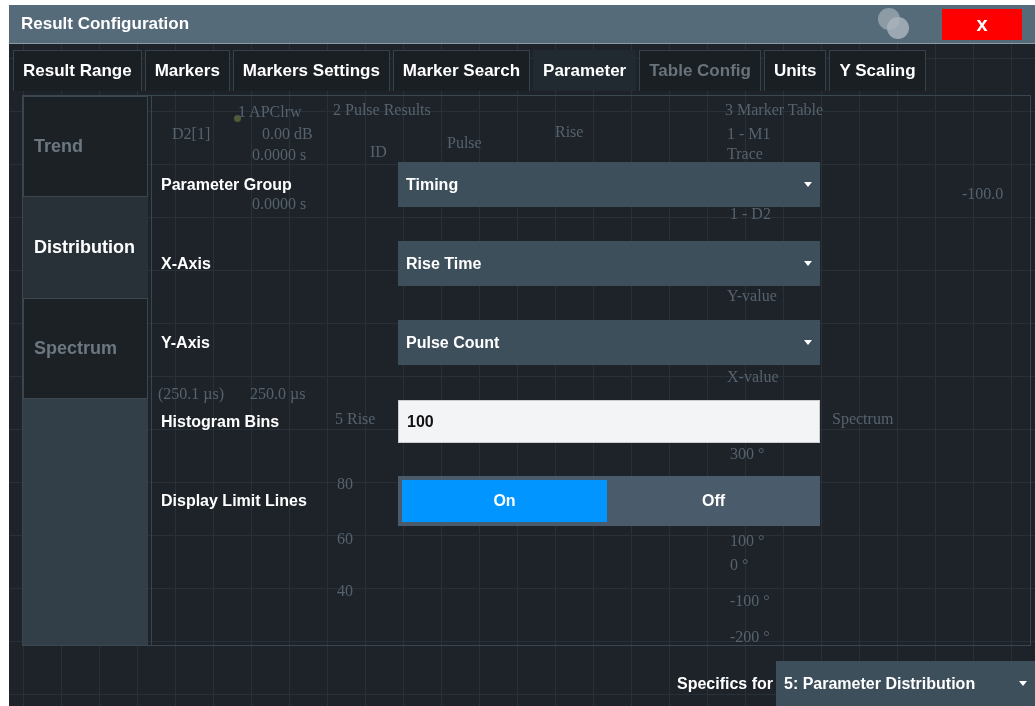 The height and width of the screenshot is (706, 1035). Describe the element at coordinates (982, 24) in the screenshot. I see `close-button: x` at that location.